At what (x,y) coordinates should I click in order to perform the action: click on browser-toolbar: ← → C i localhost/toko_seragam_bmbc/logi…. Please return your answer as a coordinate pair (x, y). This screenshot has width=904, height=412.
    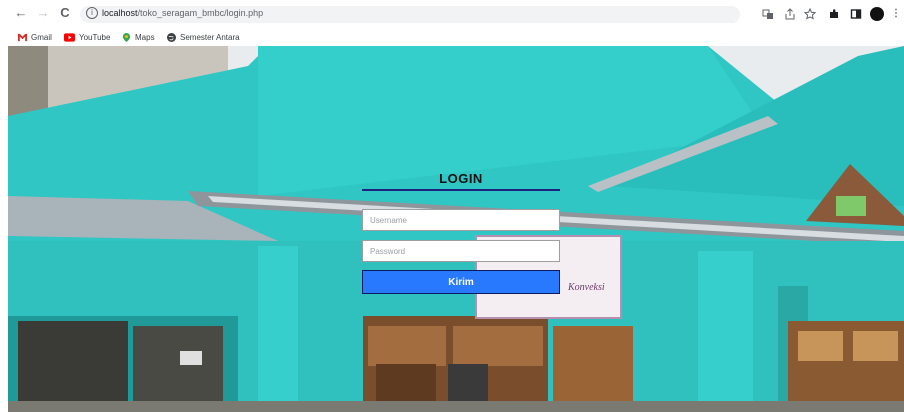
    Looking at the image, I should click on (452, 14).